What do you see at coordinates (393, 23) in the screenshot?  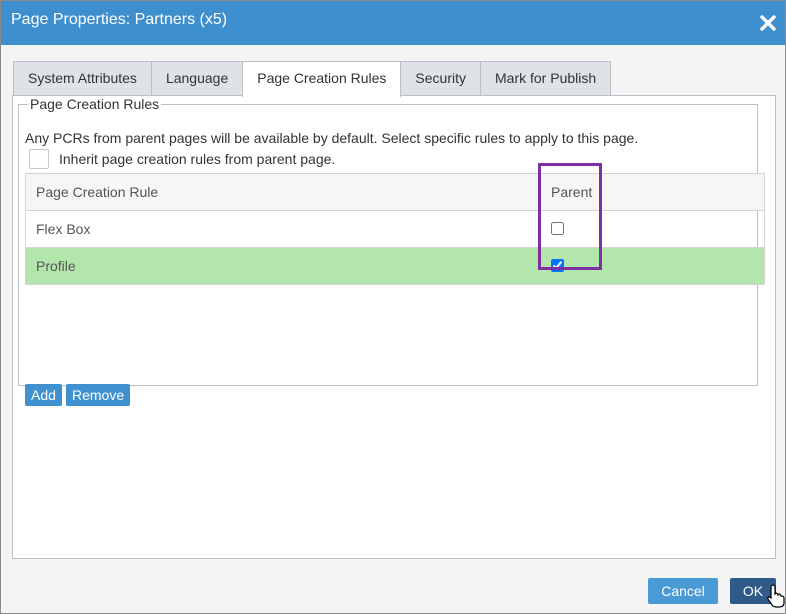 I see `dialog-titlebar: Page Properties: Partners (x5)` at bounding box center [393, 23].